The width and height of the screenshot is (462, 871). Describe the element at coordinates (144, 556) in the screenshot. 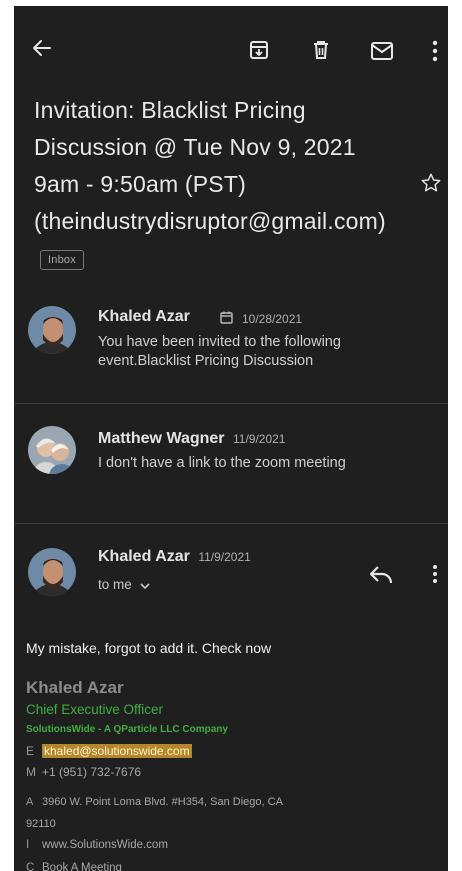

I see `sender-name-text: Khaled Azar` at that location.